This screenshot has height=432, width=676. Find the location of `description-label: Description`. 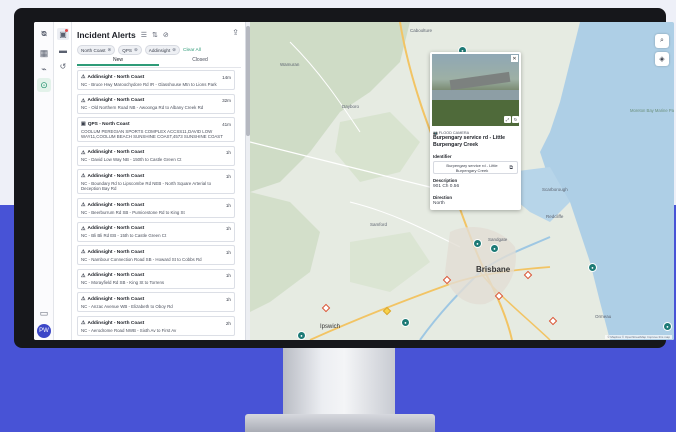

description-label: Description is located at coordinates (445, 180).